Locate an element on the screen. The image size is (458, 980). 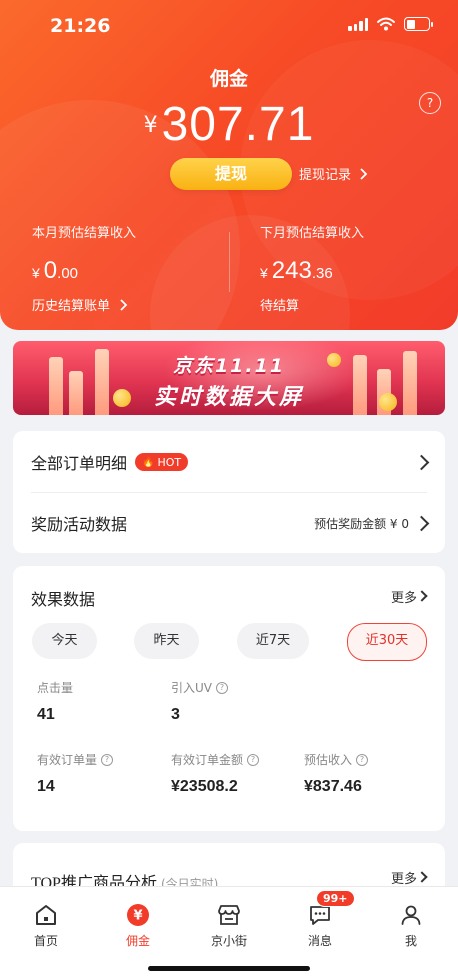
all-orders-row: 全部订单明细 🔥 HOT is located at coordinates (230, 462).